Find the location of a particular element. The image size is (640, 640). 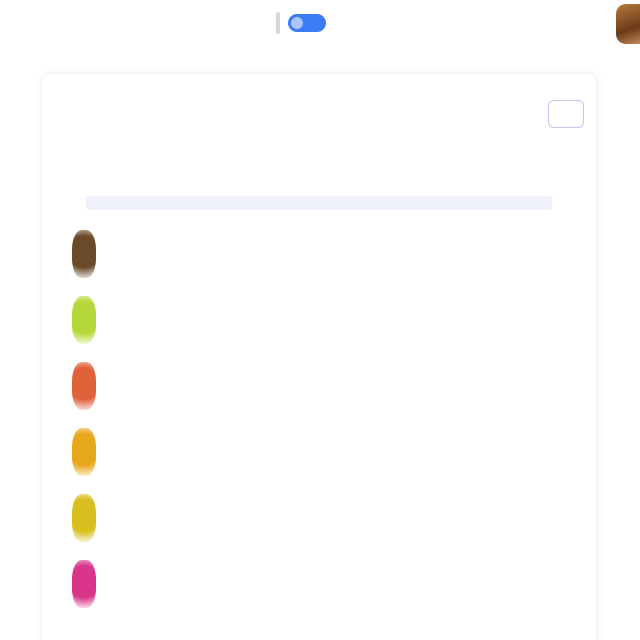

mode-toggle is located at coordinates (307, 23).